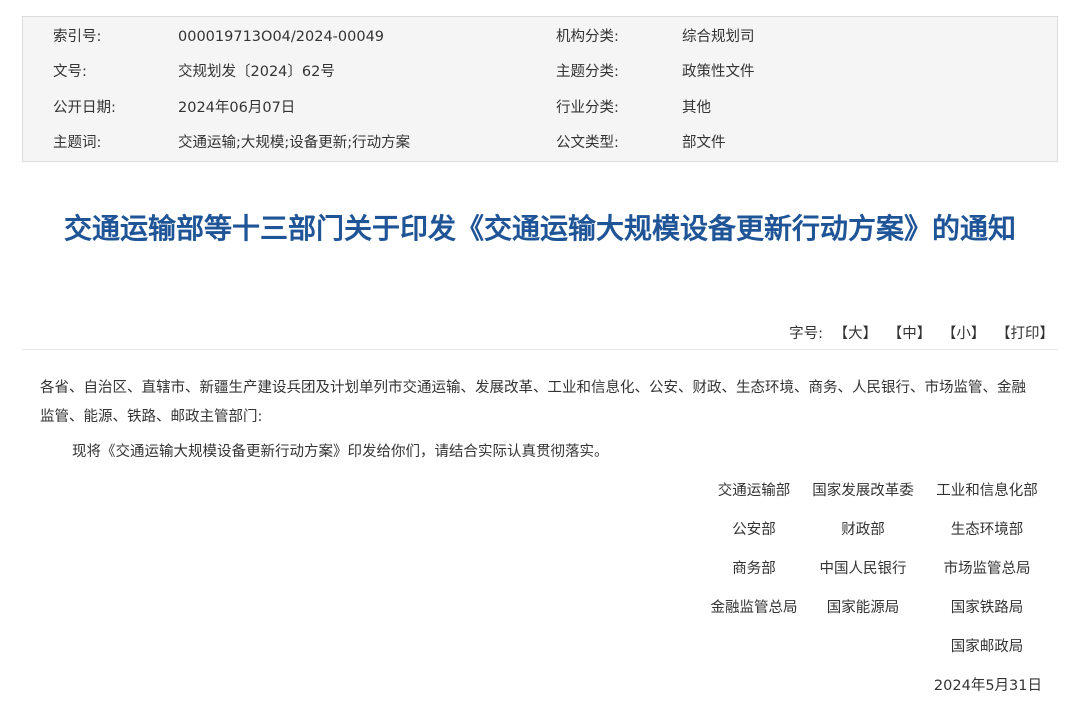 The height and width of the screenshot is (716, 1080). What do you see at coordinates (587, 143) in the screenshot?
I see `doc-type-label: 公文类型:` at bounding box center [587, 143].